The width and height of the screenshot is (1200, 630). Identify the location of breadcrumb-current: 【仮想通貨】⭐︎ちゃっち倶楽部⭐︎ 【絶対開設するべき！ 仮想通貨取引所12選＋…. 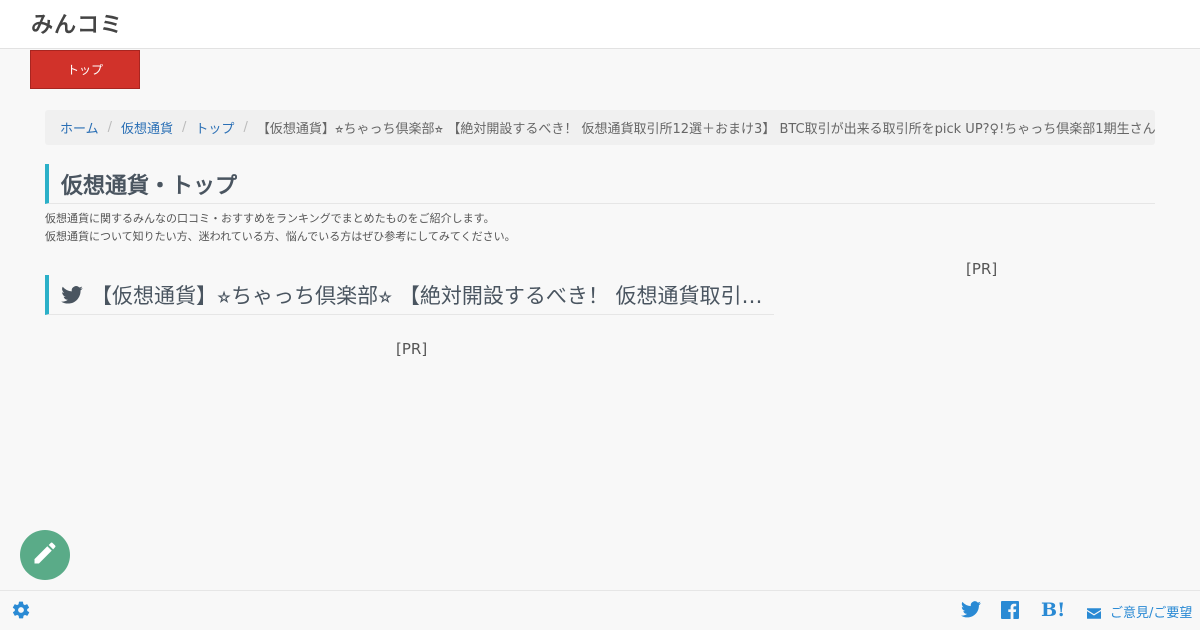
(705, 129).